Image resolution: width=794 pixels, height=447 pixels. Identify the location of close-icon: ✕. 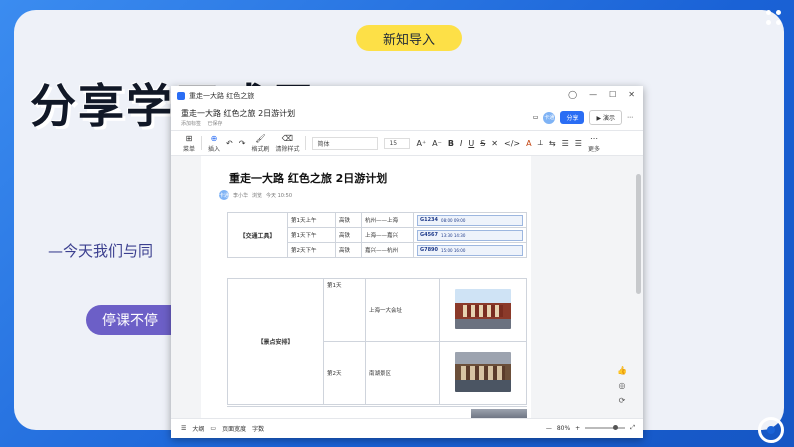
(631, 94).